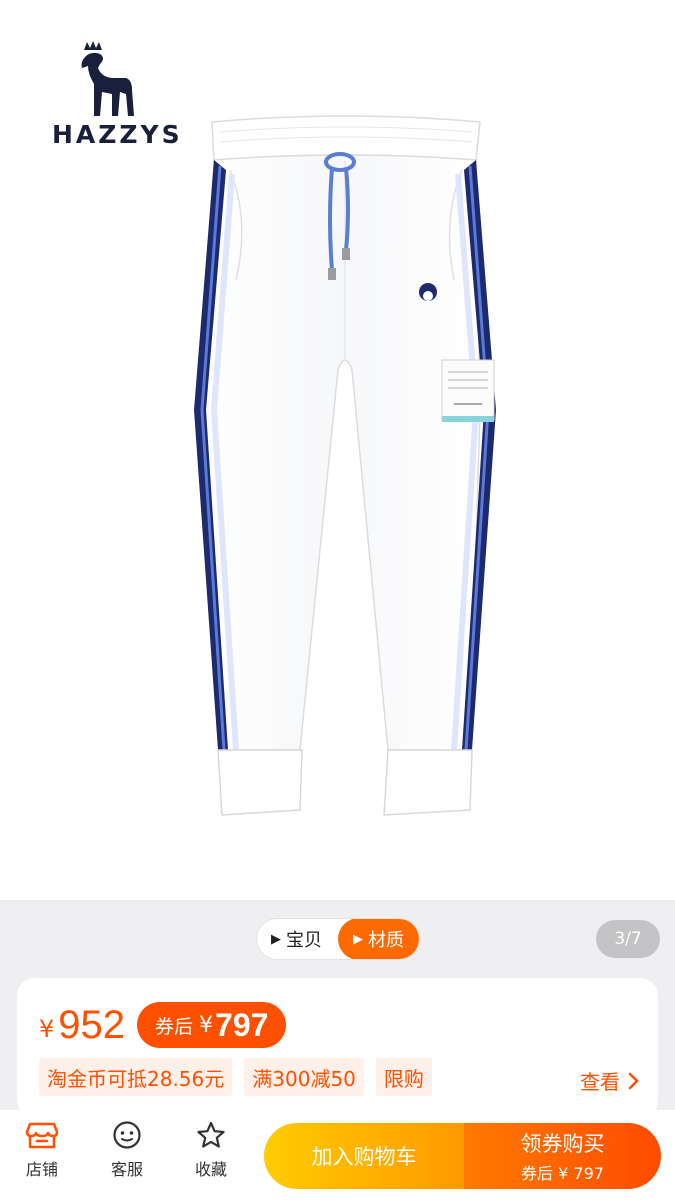 This screenshot has width=675, height=1200. What do you see at coordinates (600, 1082) in the screenshot?
I see `view-promos-label: 查看` at bounding box center [600, 1082].